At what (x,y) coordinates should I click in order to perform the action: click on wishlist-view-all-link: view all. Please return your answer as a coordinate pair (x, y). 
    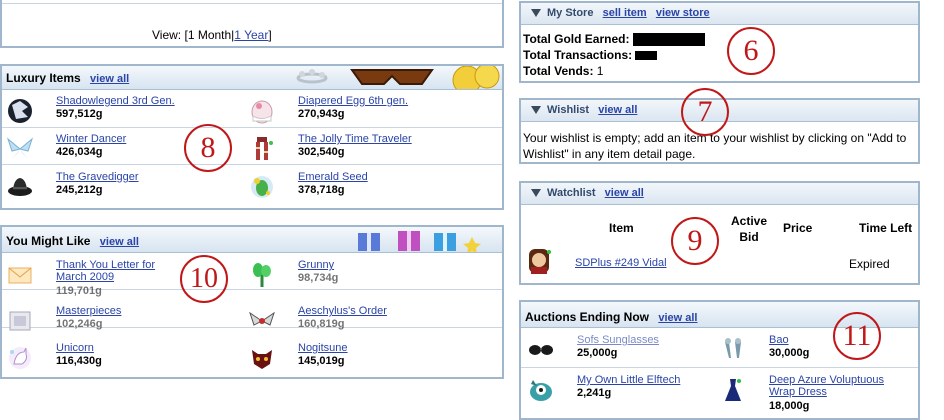
    Looking at the image, I should click on (617, 110).